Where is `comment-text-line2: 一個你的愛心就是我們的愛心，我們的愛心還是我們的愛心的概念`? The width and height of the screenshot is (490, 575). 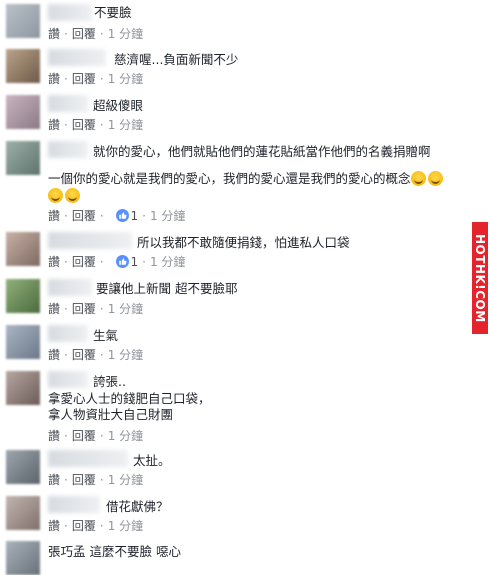
comment-text-line2: 一個你的愛心就是我們的愛心，我們的愛心還是我們的愛心的概念 is located at coordinates (246, 178).